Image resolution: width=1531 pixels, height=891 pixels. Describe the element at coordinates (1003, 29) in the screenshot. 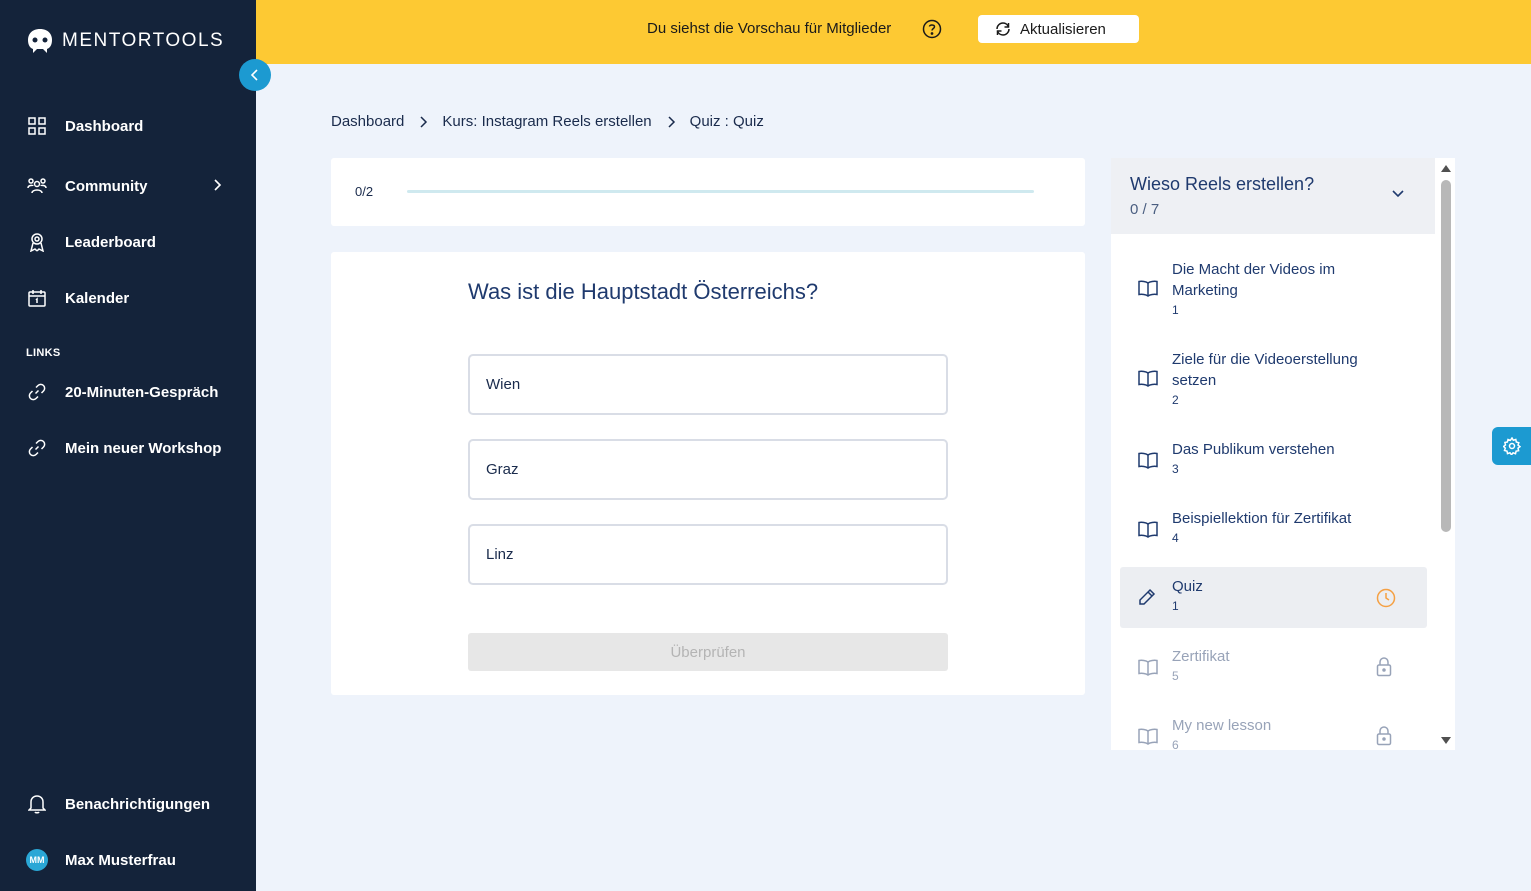

I see `refresh-icon` at that location.